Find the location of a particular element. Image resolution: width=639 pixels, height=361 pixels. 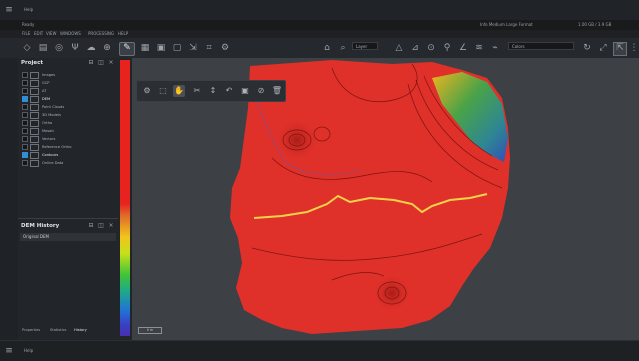

move-vertical-icon: ↕ is located at coordinates (213, 91).